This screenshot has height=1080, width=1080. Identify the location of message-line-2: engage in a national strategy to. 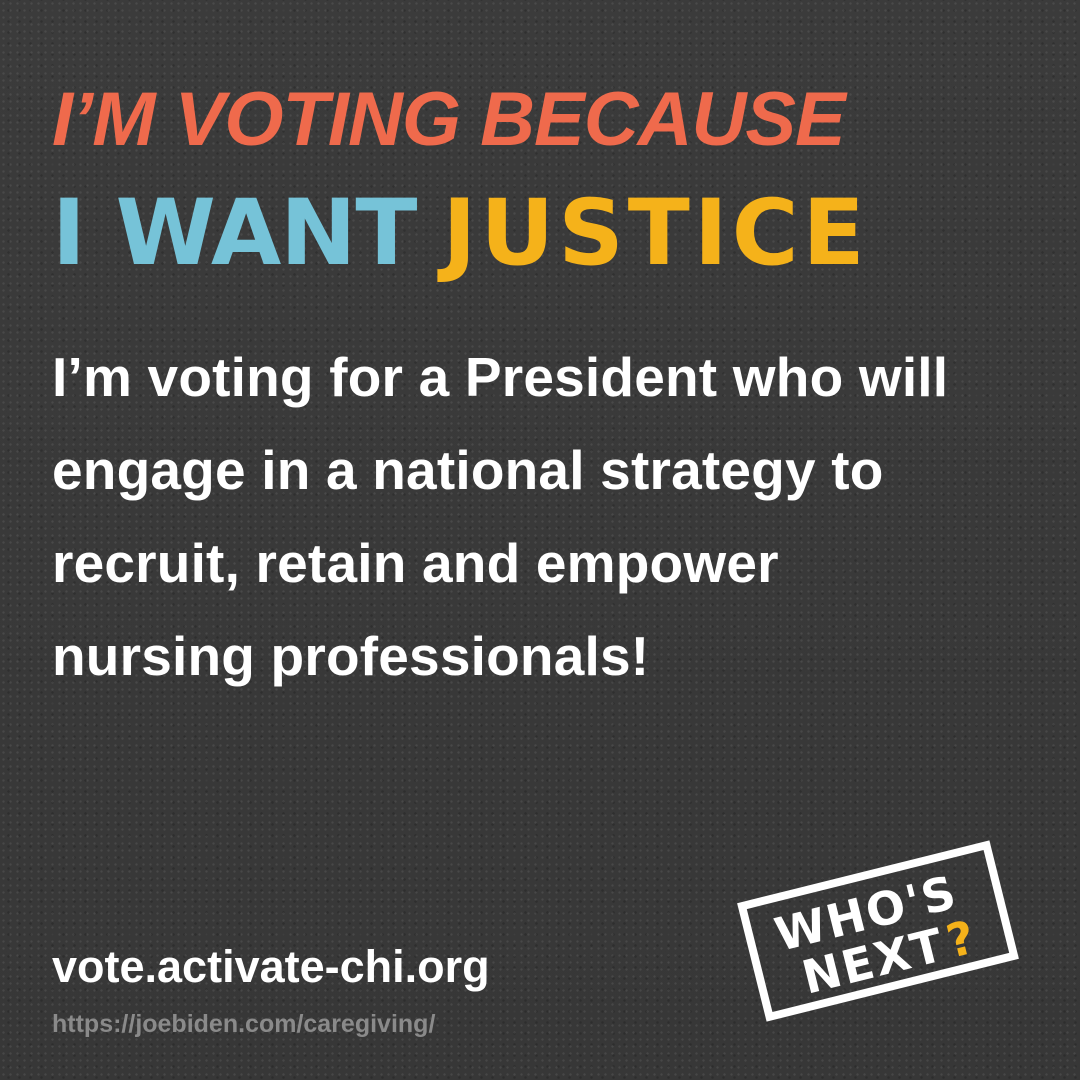
(468, 470).